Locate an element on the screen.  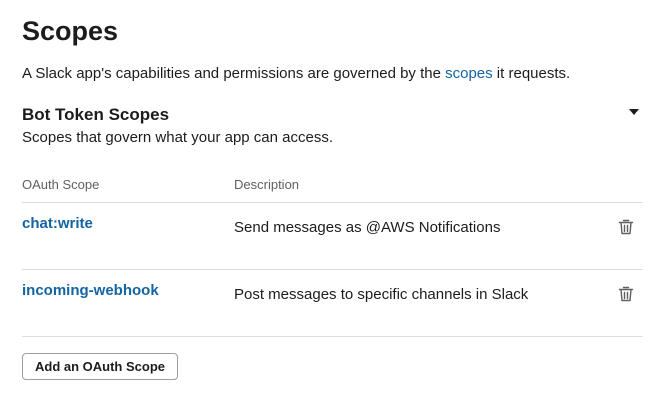
page-title: Scopes is located at coordinates (70, 31).